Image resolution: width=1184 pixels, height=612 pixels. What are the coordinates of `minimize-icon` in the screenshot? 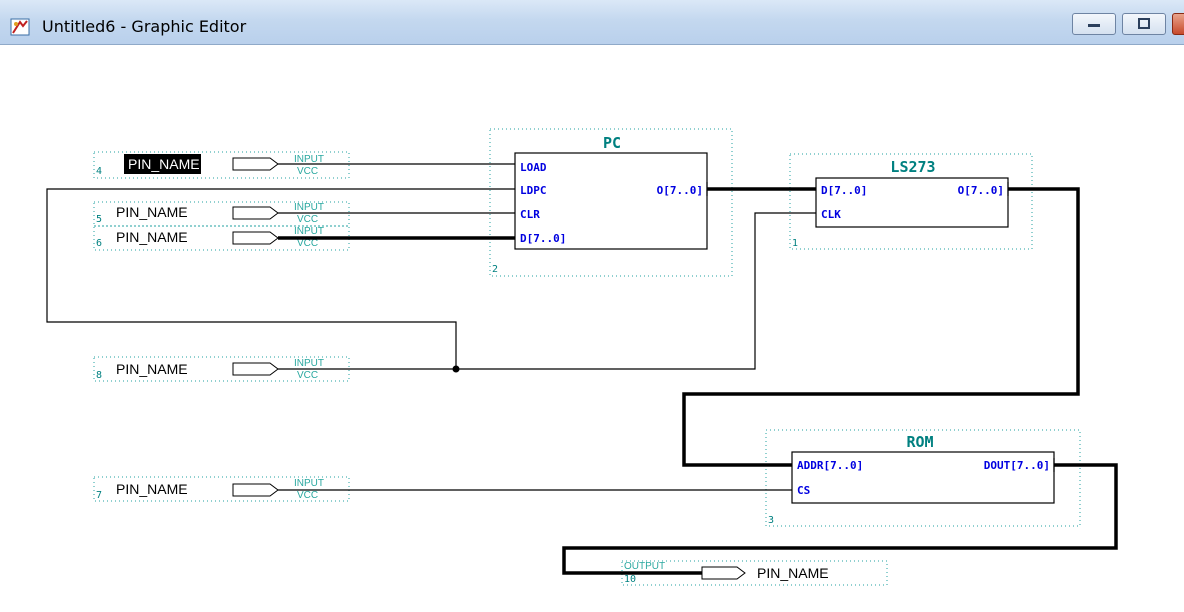 It's located at (1094, 25).